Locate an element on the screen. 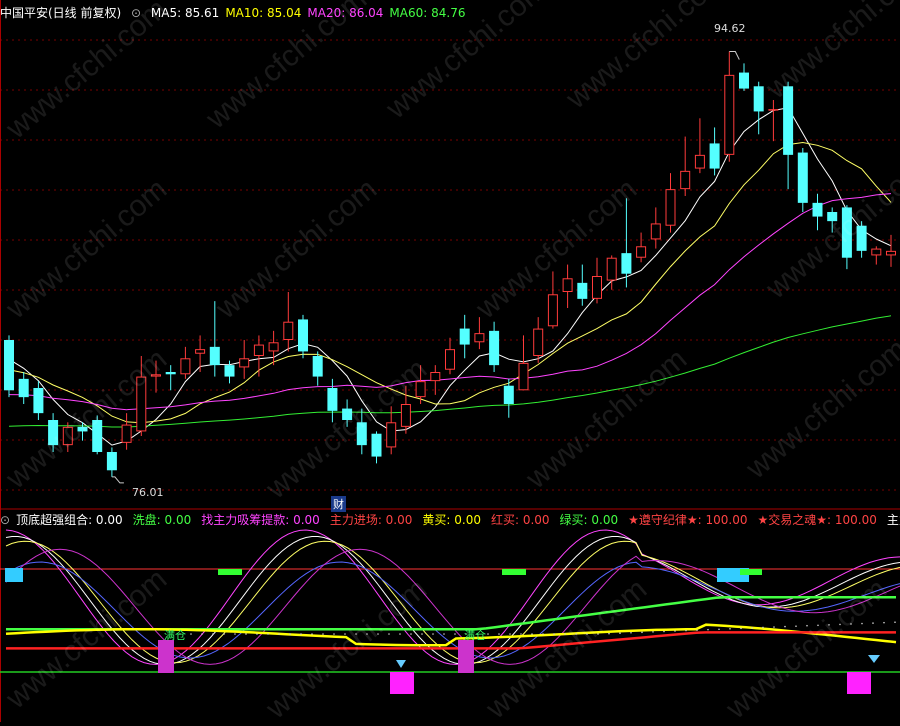  indicator-readout-2: 主力进场: 0.00 is located at coordinates (371, 520).